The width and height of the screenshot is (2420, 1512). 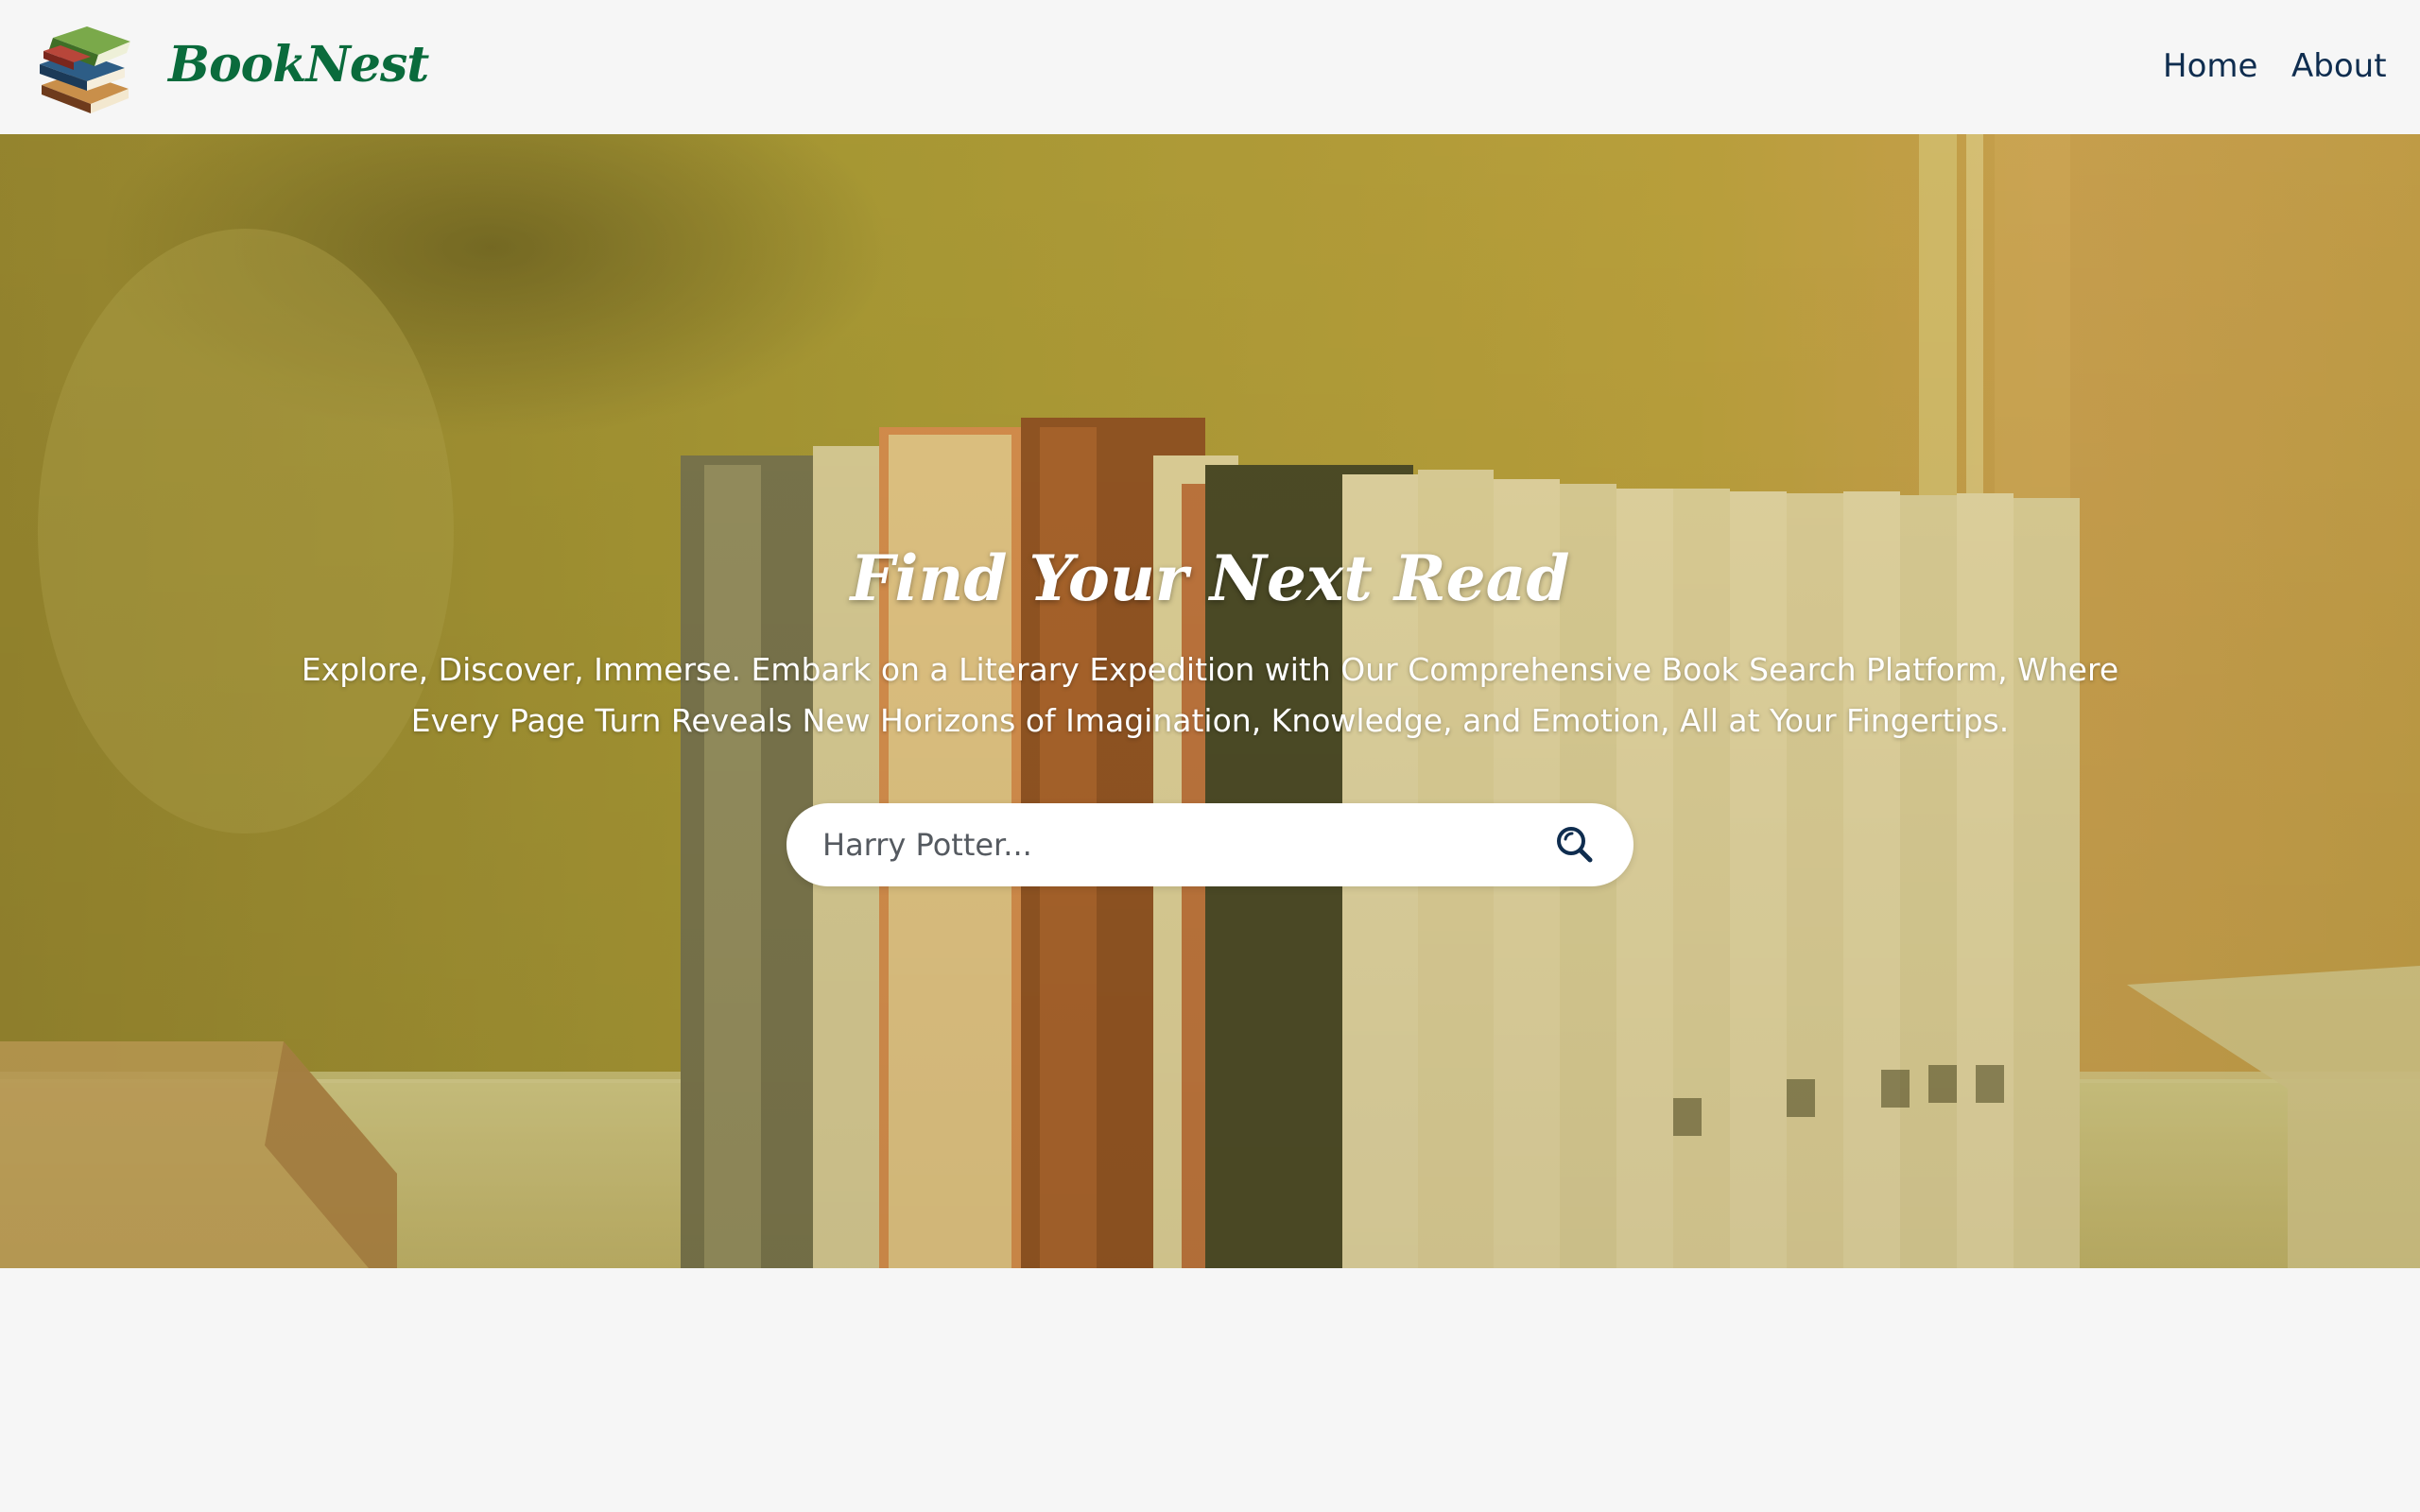 I want to click on navbar: BookNest Home About, so click(x=1210, y=67).